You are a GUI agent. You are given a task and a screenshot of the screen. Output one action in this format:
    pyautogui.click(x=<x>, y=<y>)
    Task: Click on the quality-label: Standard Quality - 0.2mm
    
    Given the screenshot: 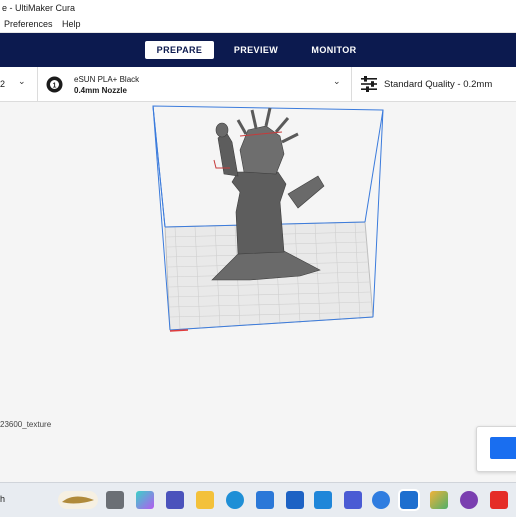 What is the action you would take?
    pyautogui.click(x=438, y=84)
    